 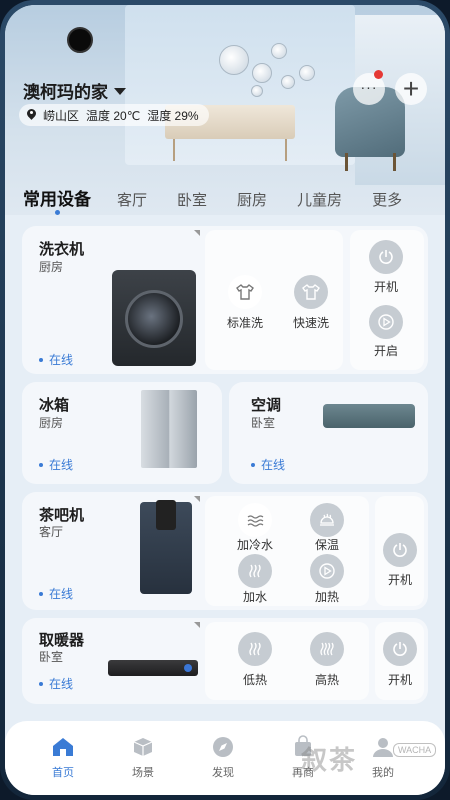 What do you see at coordinates (132, 199) in the screenshot?
I see `tab-living-room: 客厅` at bounding box center [132, 199].